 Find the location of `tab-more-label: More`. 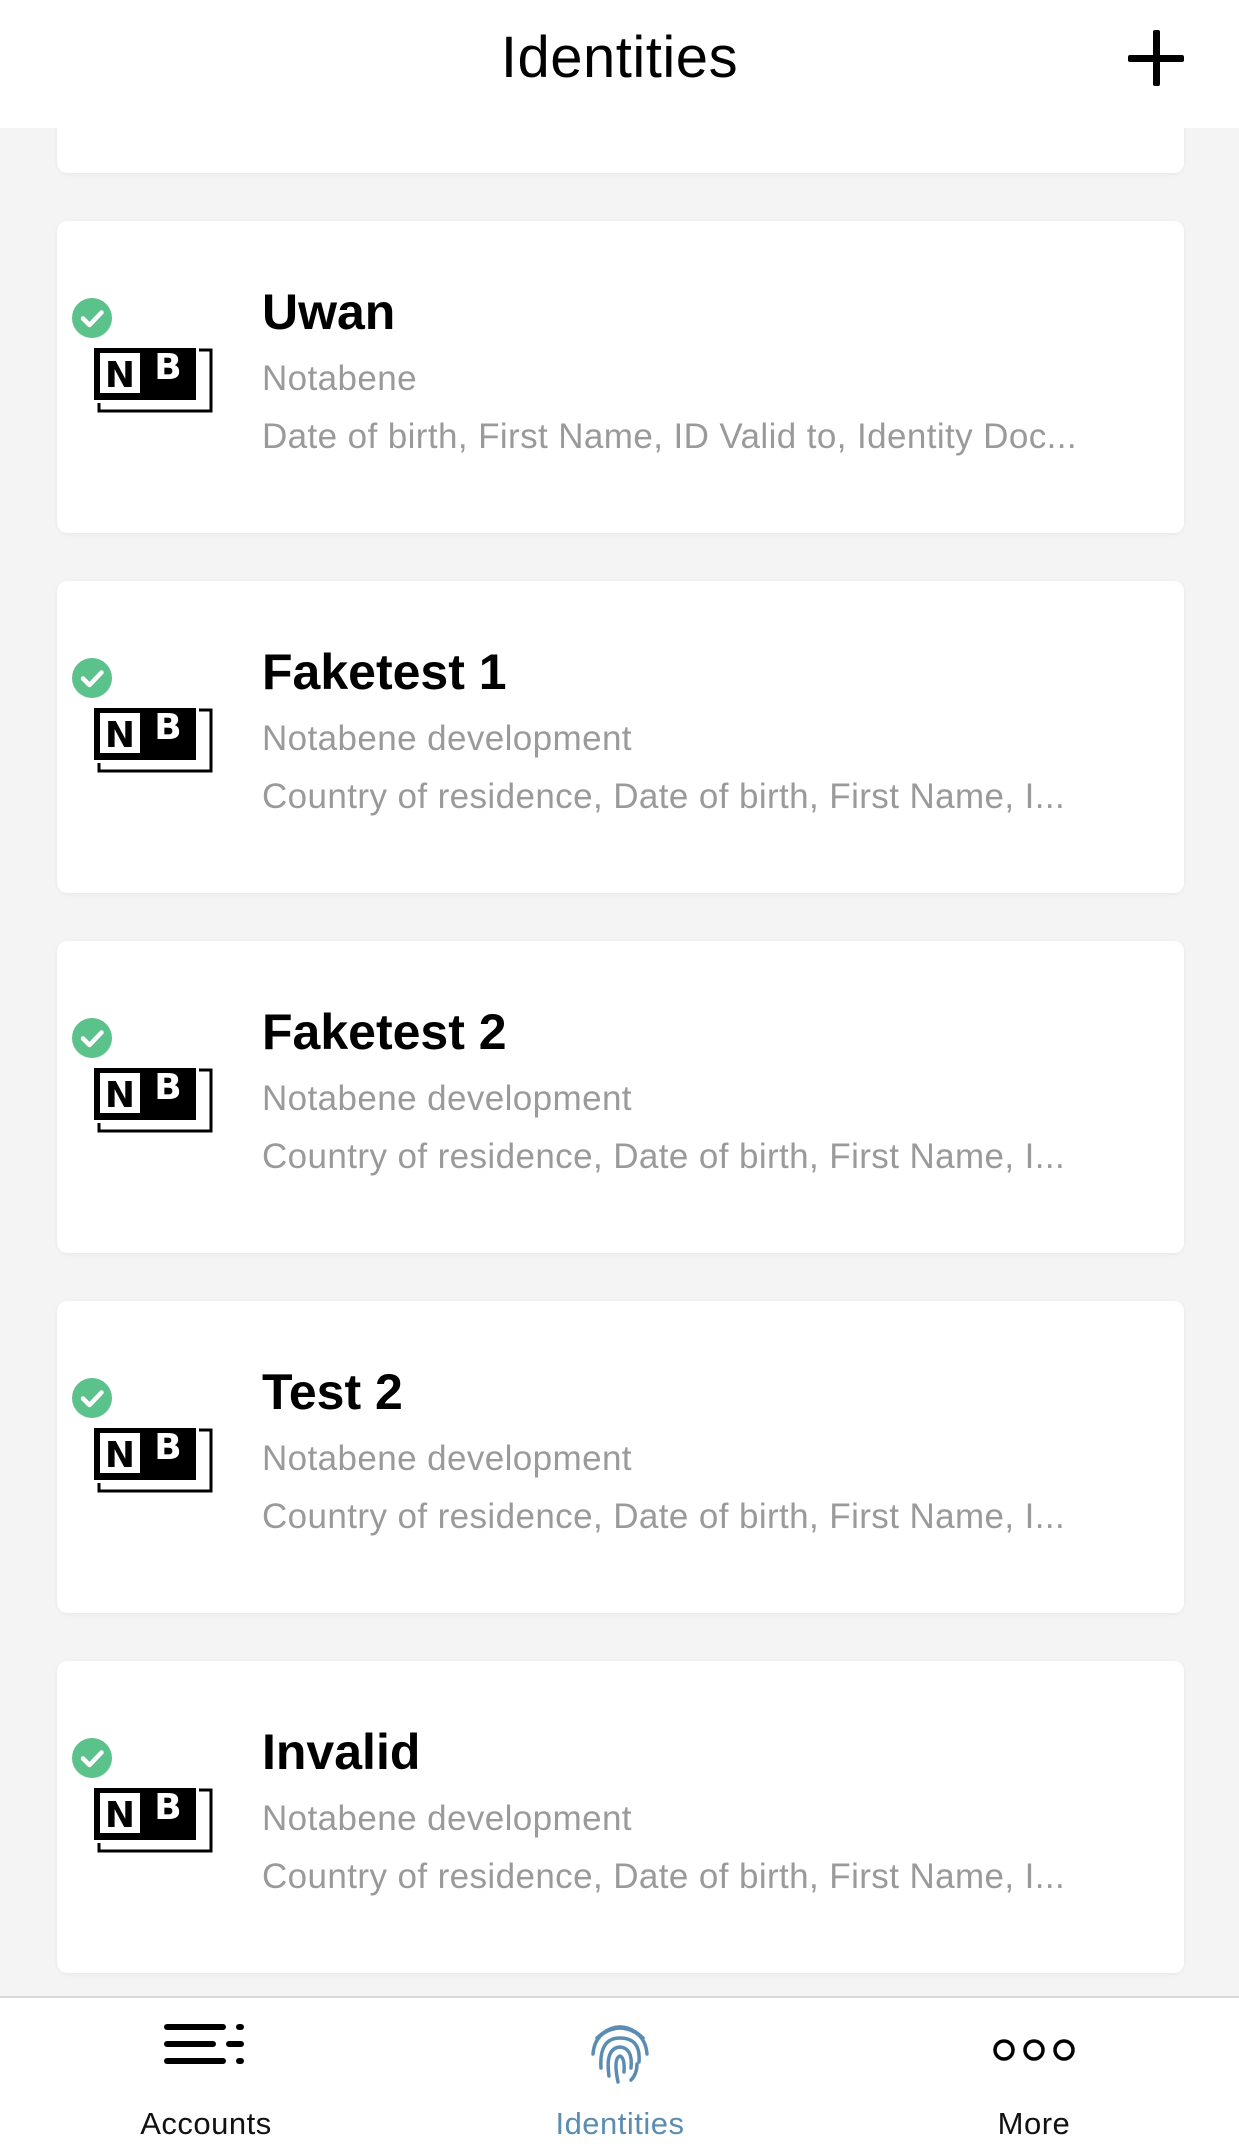

tab-more-label: More is located at coordinates (1034, 2123).